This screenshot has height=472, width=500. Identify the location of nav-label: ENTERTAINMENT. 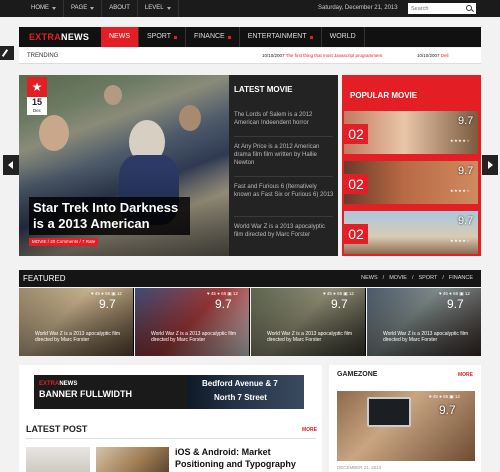
(277, 36).